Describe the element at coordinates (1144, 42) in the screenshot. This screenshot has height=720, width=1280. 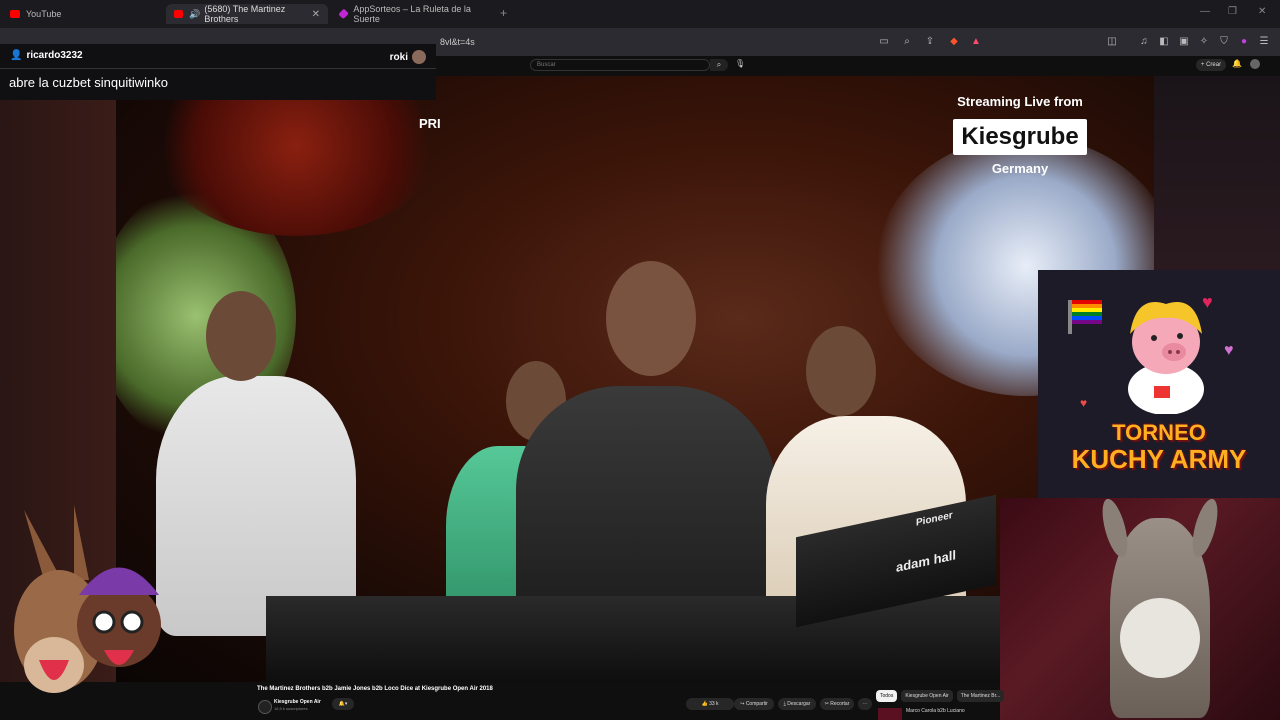
I see `music-icon: ♫` at that location.